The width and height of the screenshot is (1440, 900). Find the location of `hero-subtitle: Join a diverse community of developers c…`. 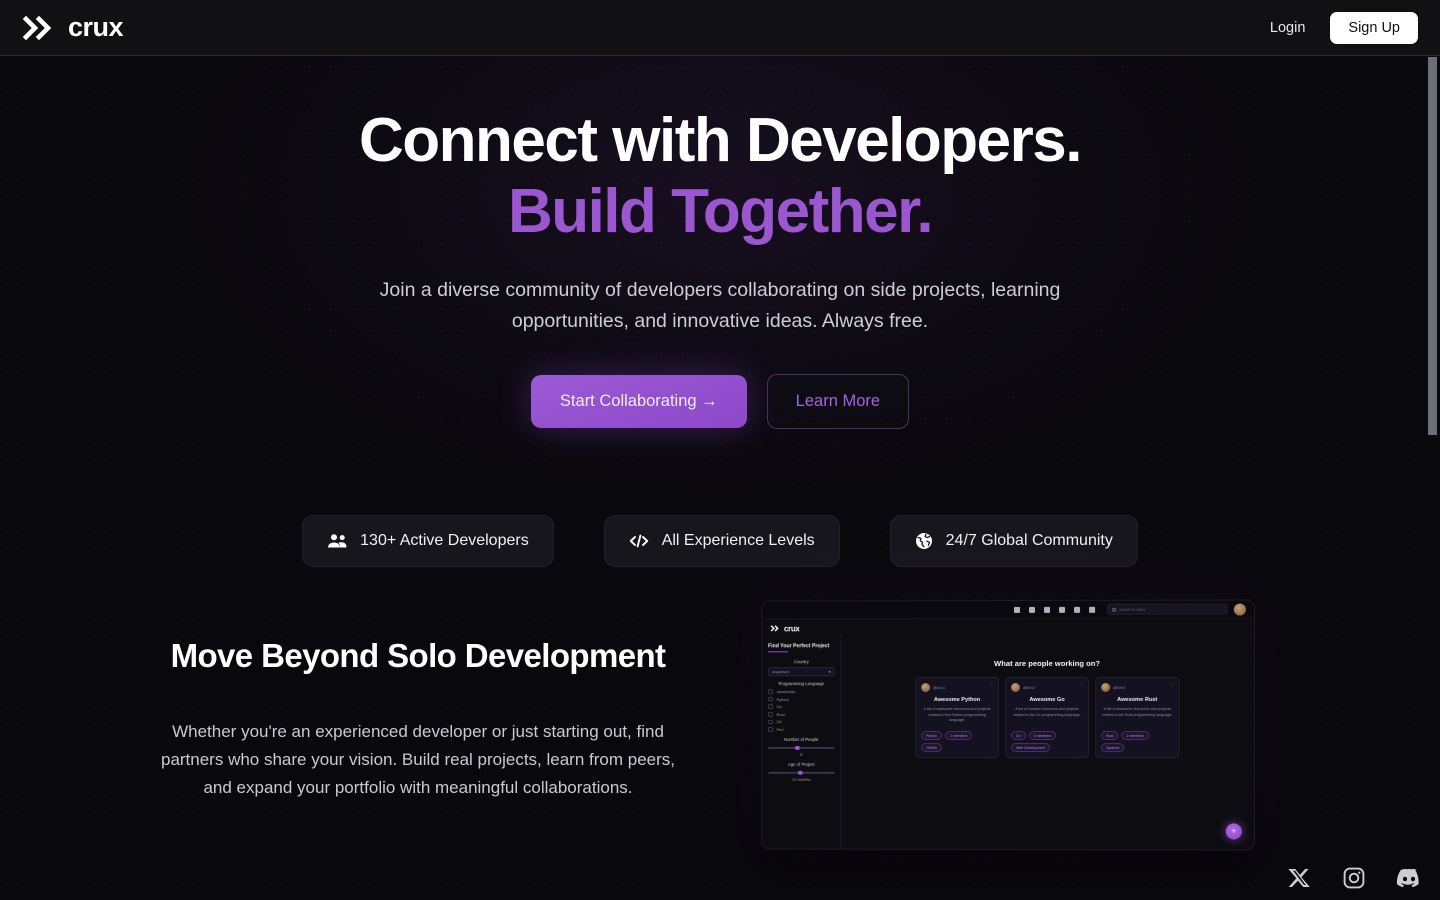

hero-subtitle: Join a diverse community of developers c… is located at coordinates (720, 305).